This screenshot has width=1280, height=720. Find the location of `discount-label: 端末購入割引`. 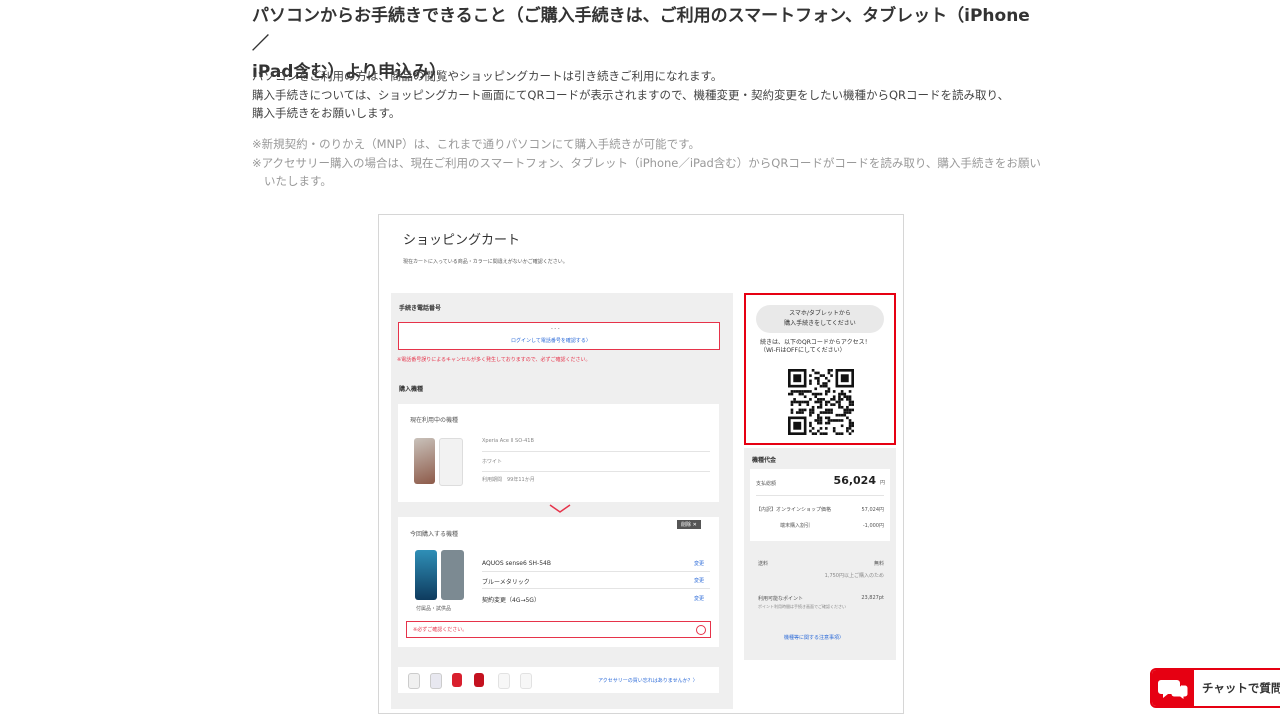

discount-label: 端末購入割引 is located at coordinates (795, 526).